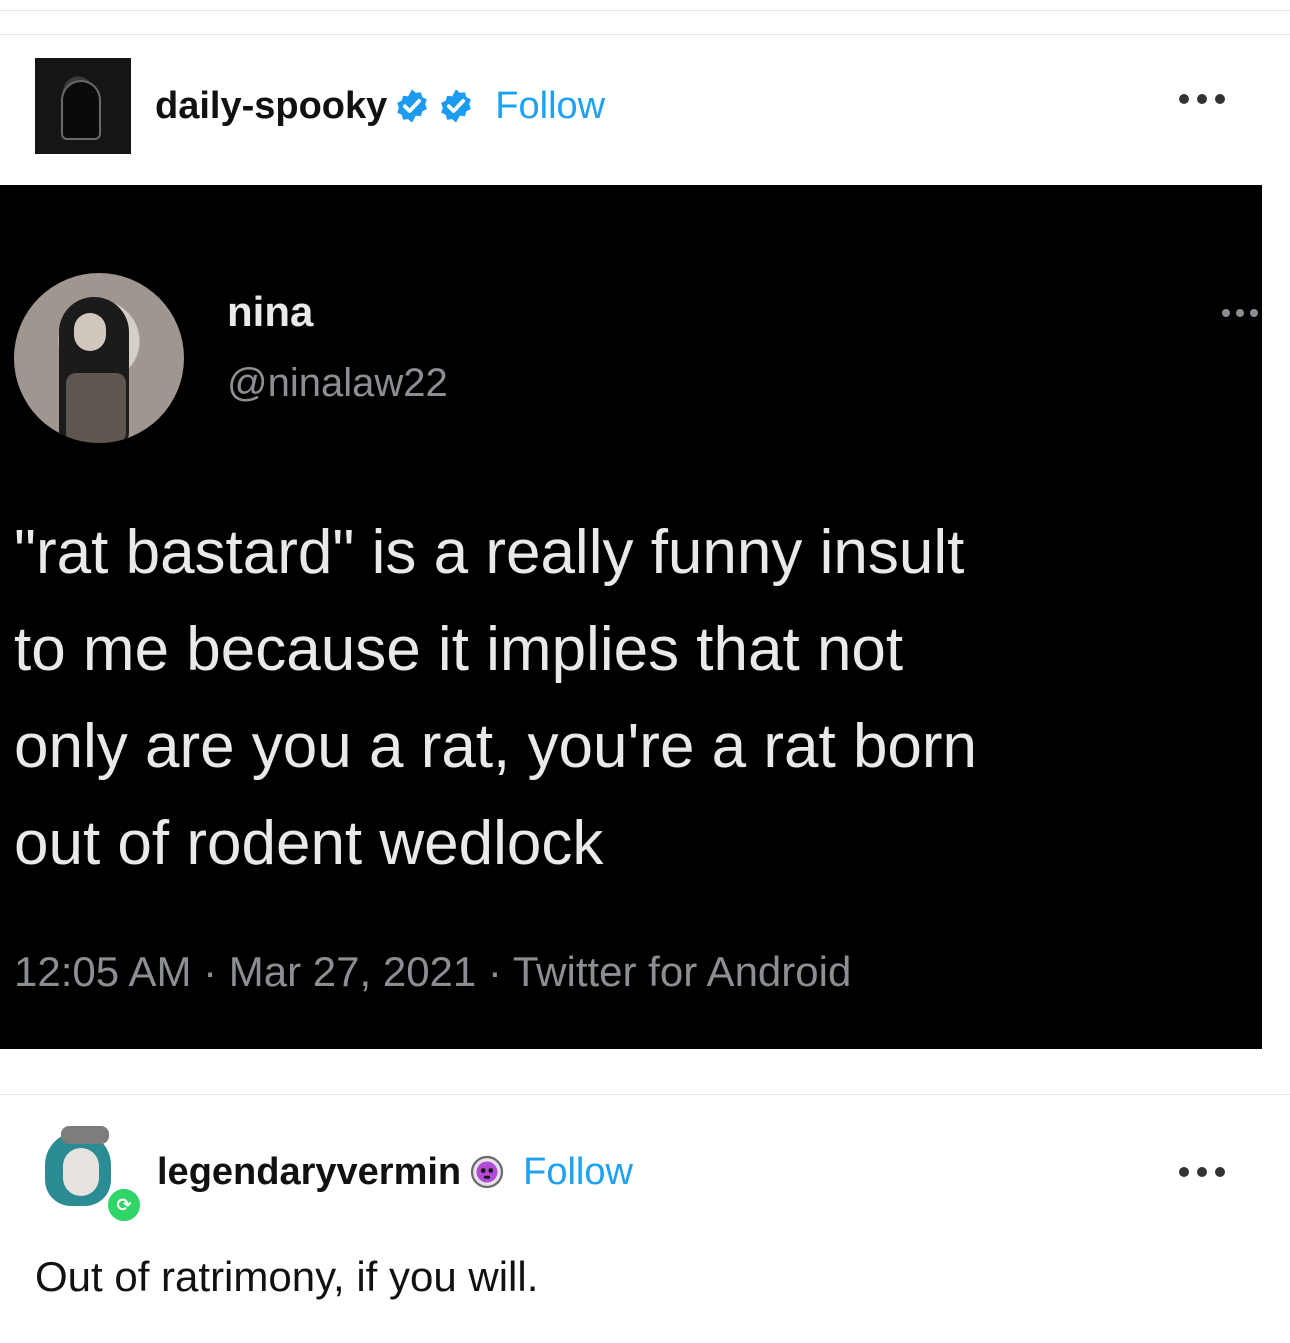 The image size is (1290, 1343). I want to click on tweet-author-handle: @ninalaw22, so click(337, 383).